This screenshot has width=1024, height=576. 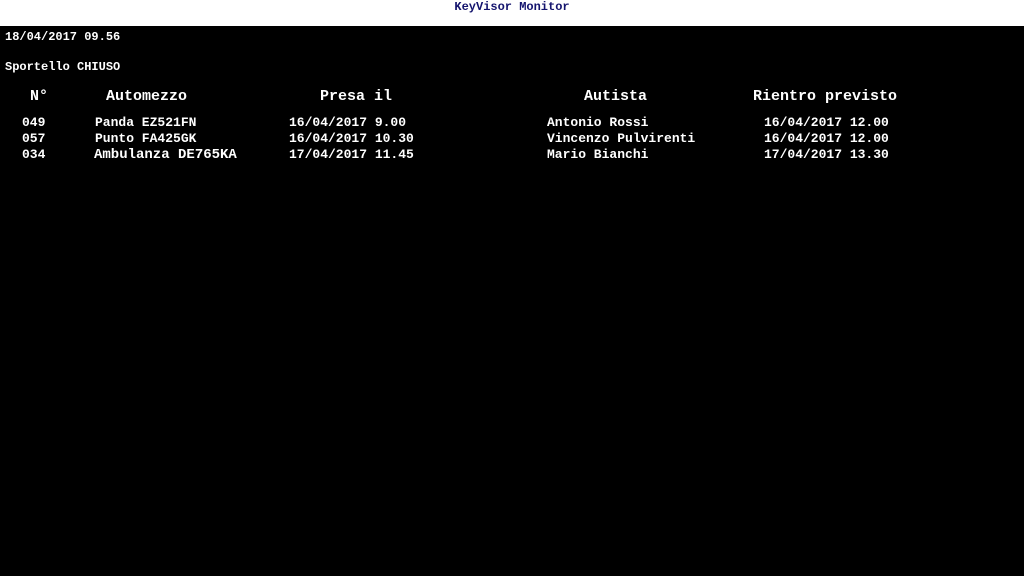 I want to click on row-vehicle: Ambulanza DE765KA, so click(x=165, y=155).